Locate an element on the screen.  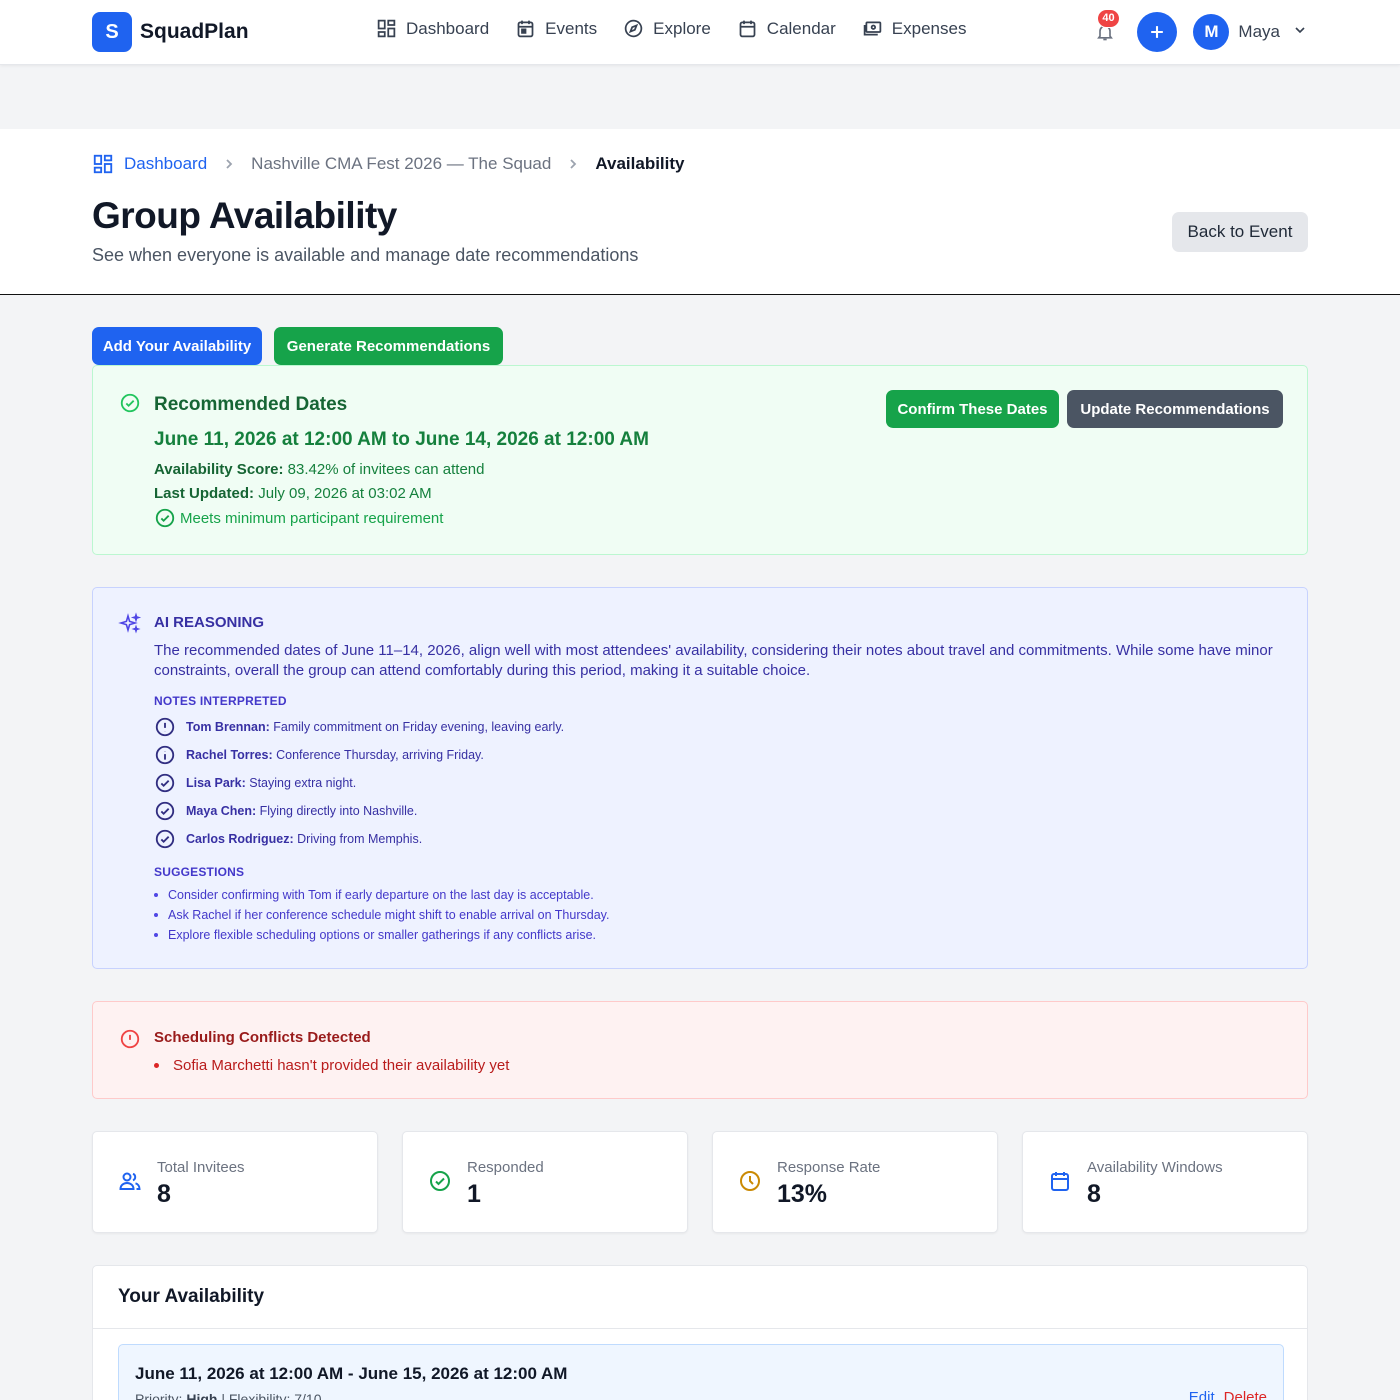
priority-value: High is located at coordinates (202, 1395).